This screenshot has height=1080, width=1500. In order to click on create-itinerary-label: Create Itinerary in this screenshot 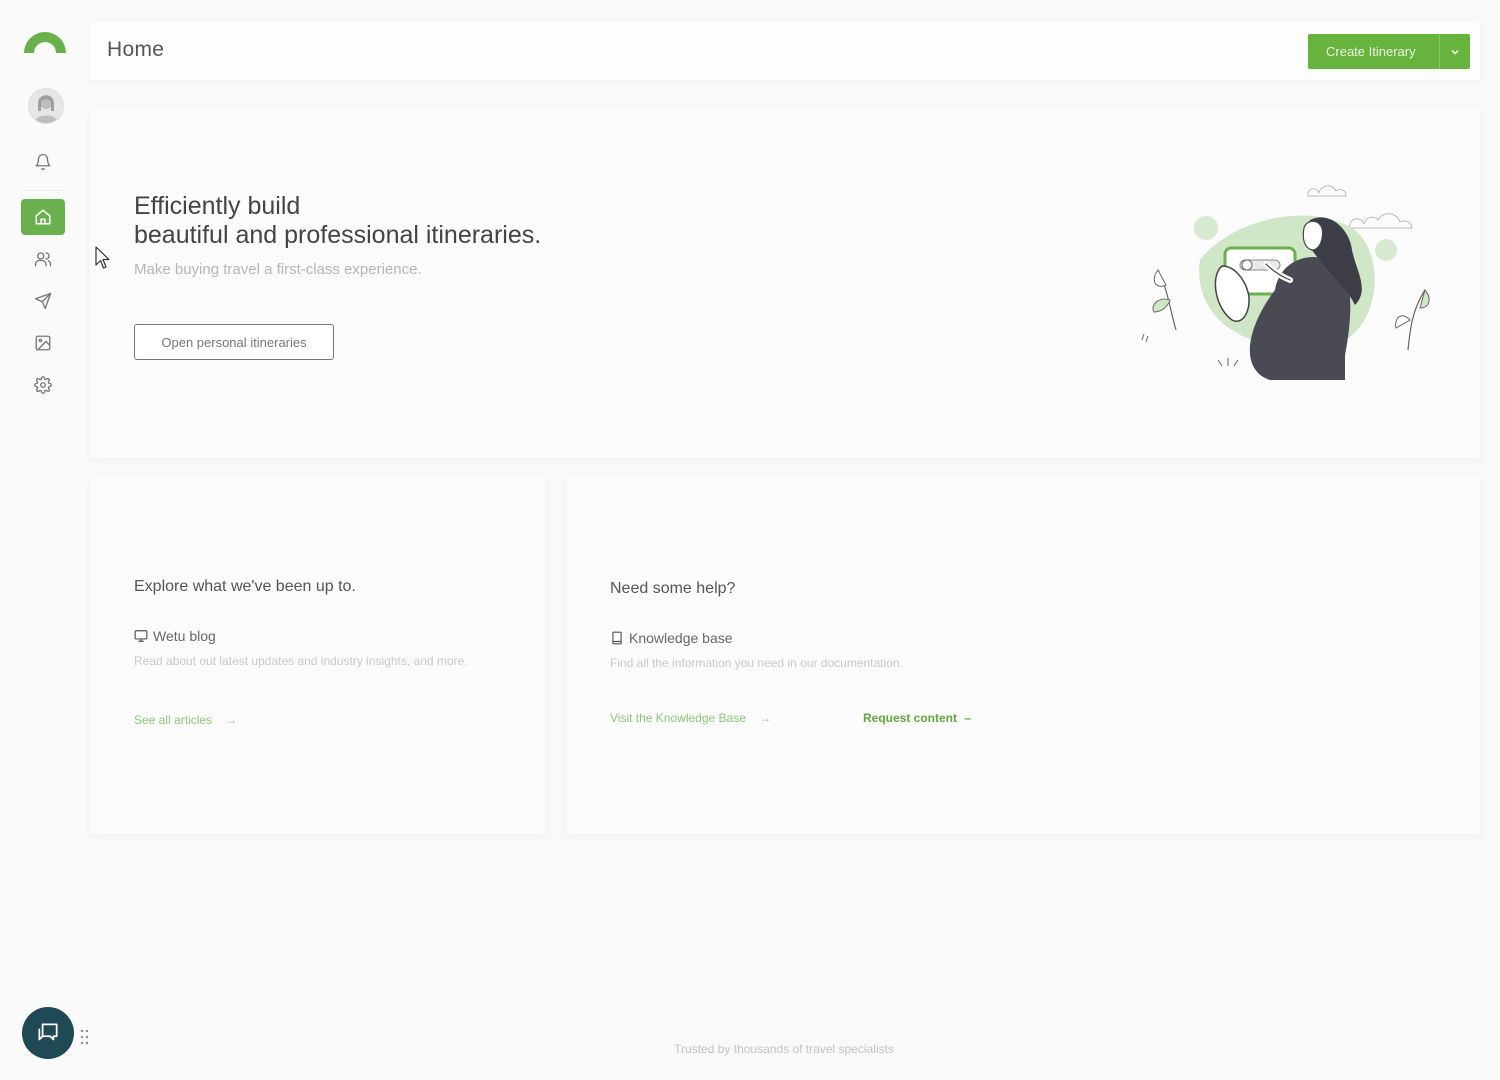, I will do `click(1371, 51)`.